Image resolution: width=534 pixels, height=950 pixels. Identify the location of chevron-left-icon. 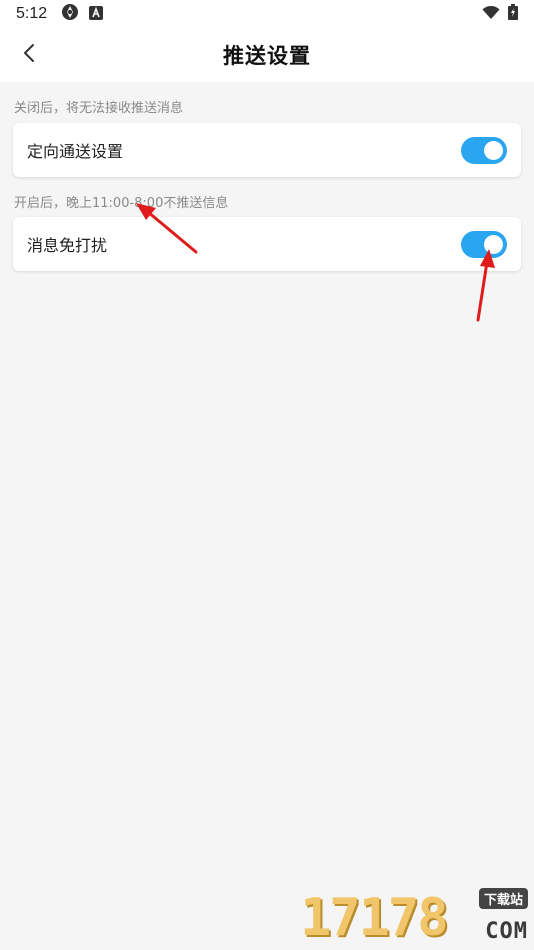
(29, 55).